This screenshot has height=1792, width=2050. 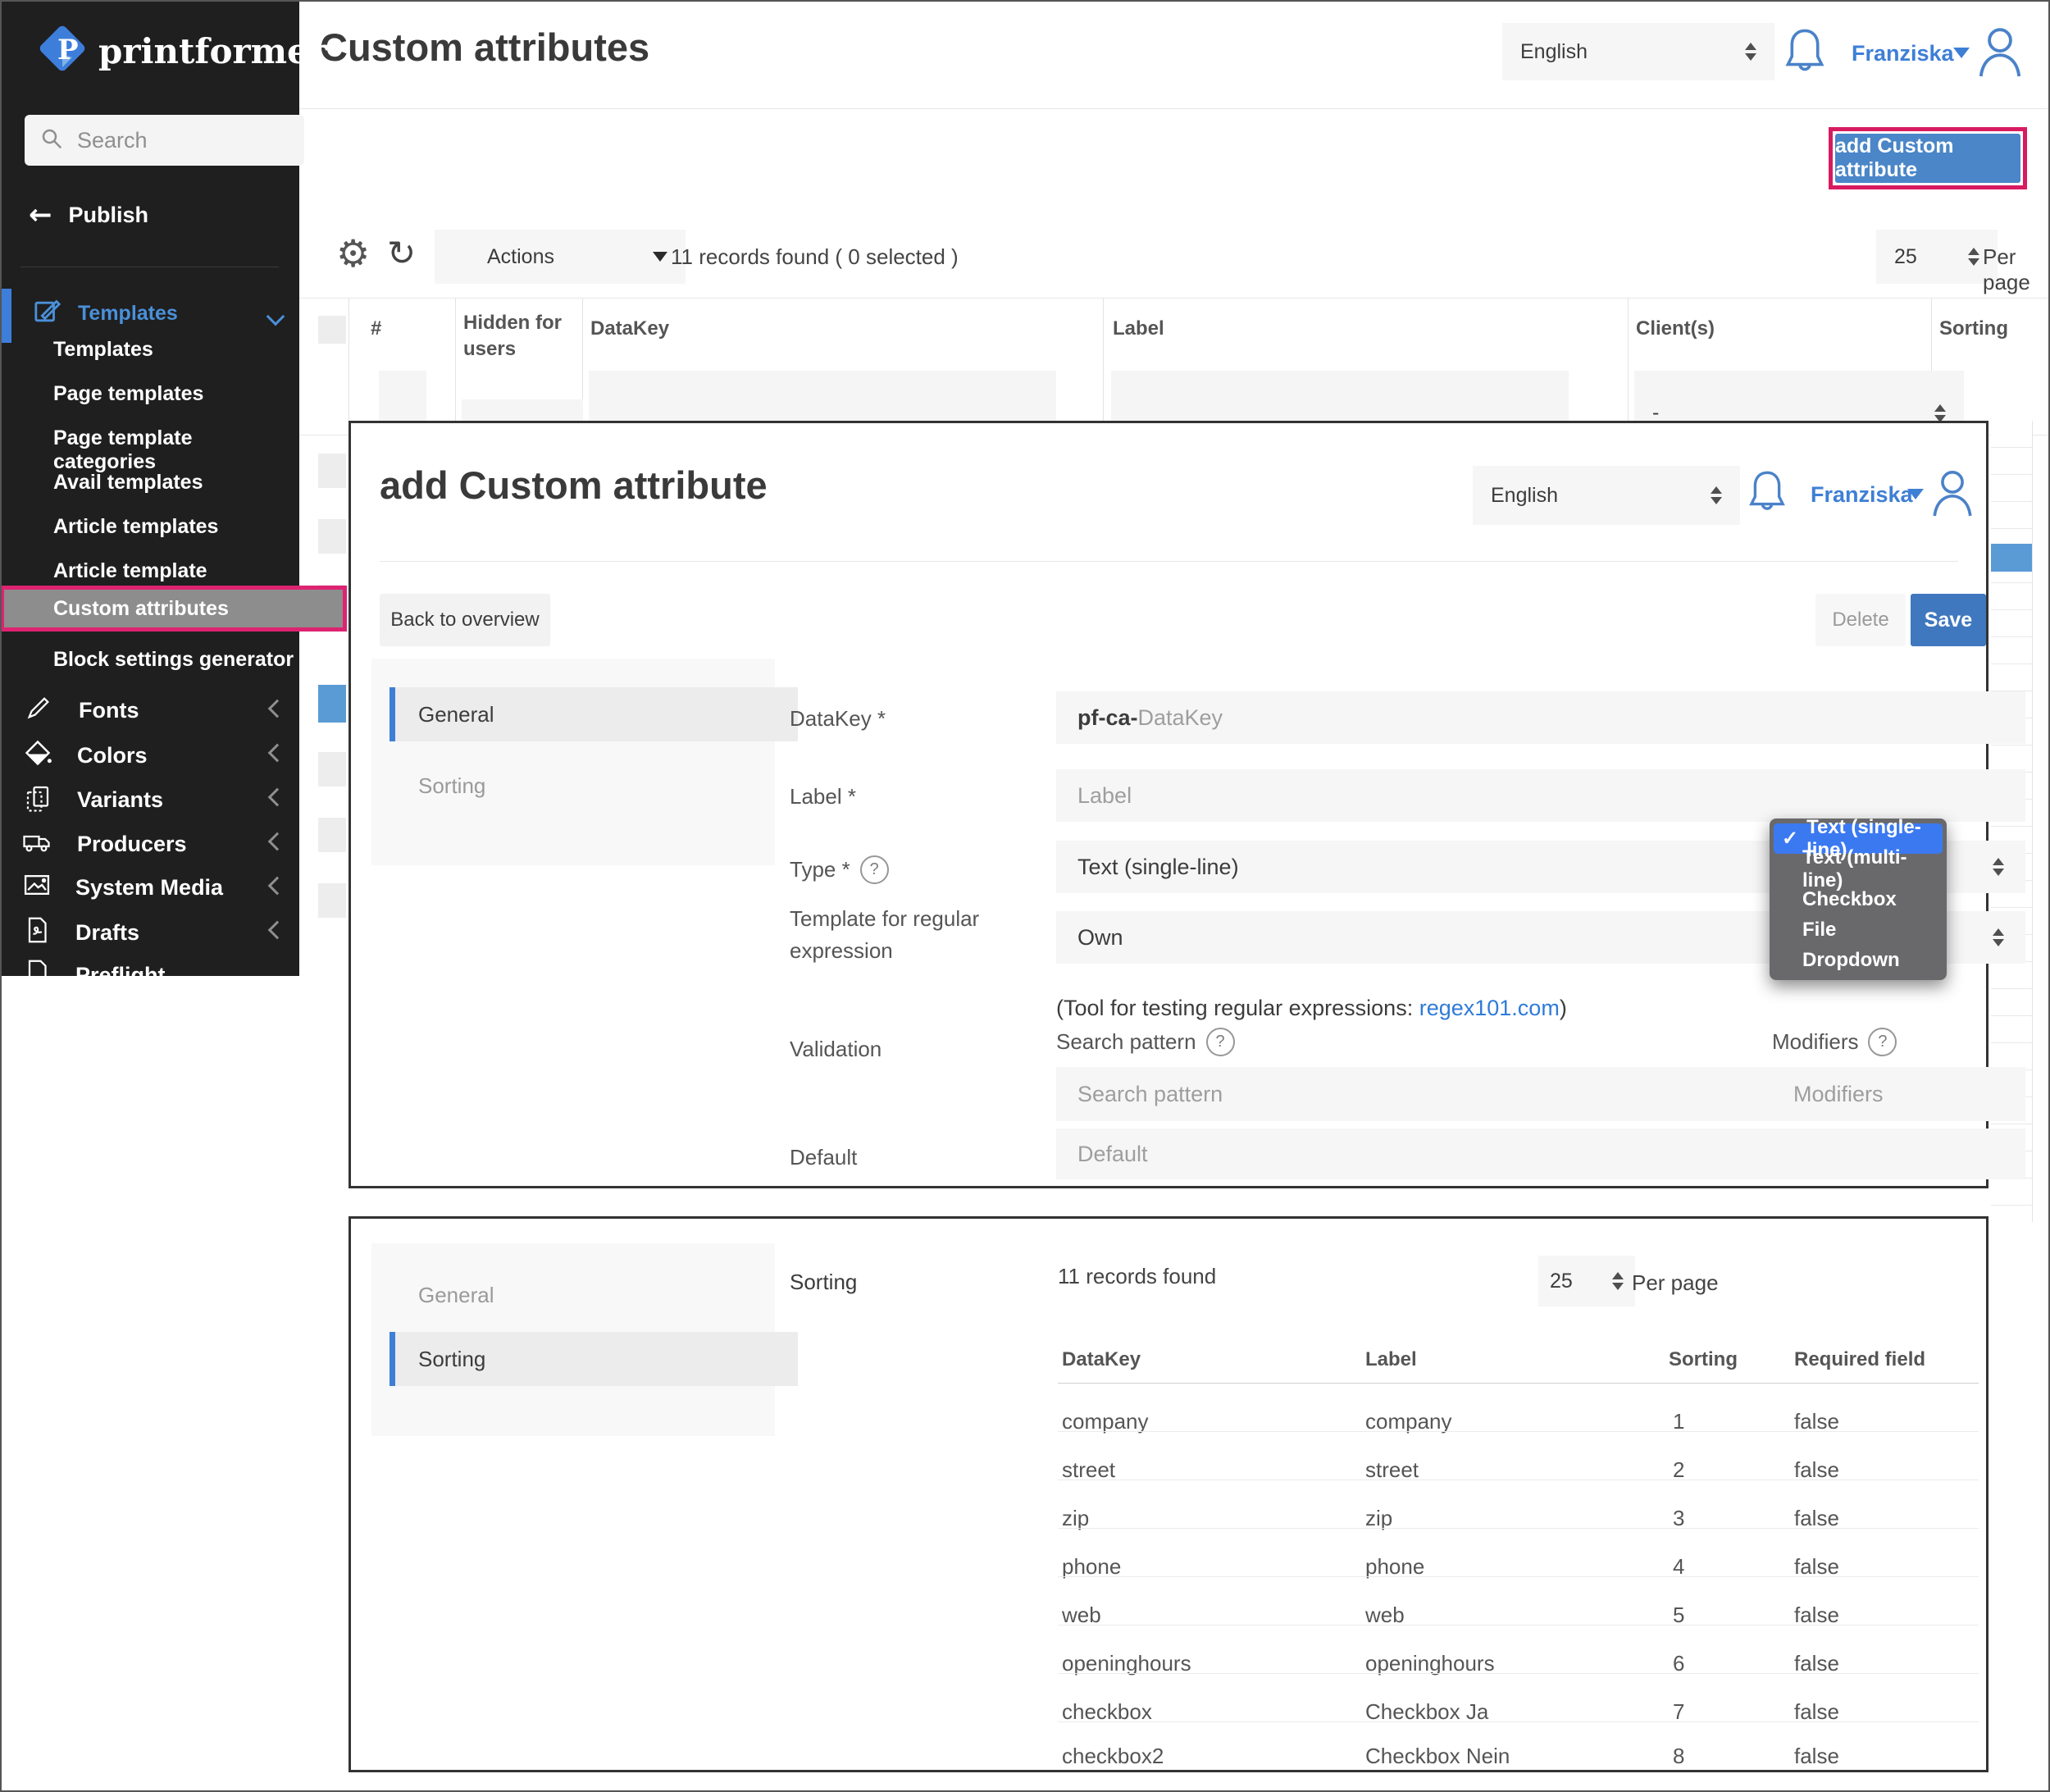 What do you see at coordinates (353, 253) in the screenshot?
I see `gear-icon: ⚙` at bounding box center [353, 253].